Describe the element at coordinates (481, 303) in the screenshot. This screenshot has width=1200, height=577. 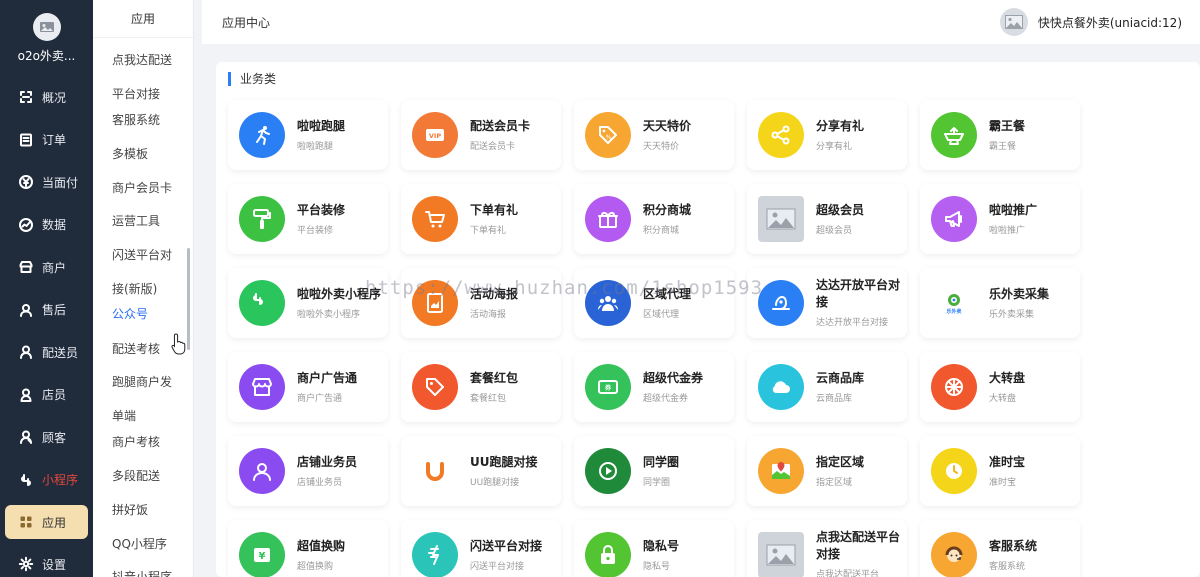
I see `app-card: 活动海报 活动海报` at that location.